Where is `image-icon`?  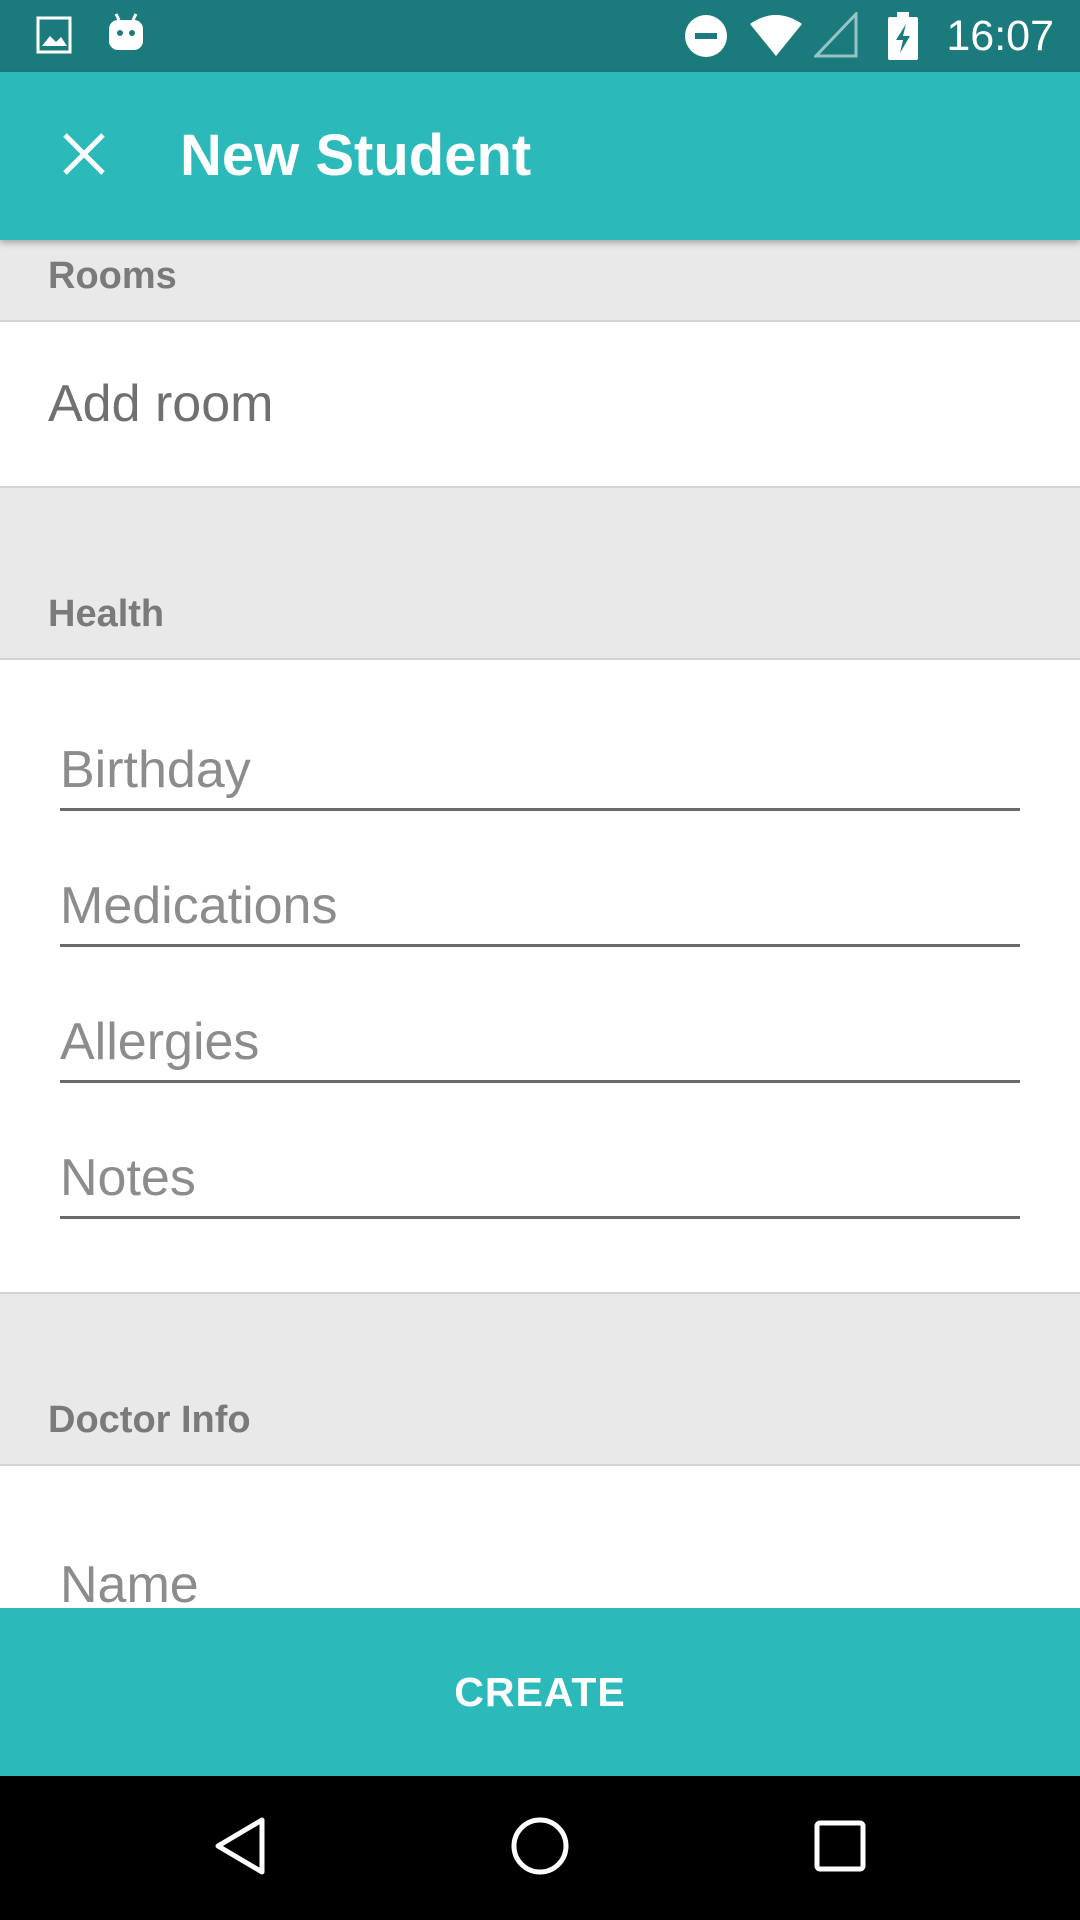
image-icon is located at coordinates (54, 37).